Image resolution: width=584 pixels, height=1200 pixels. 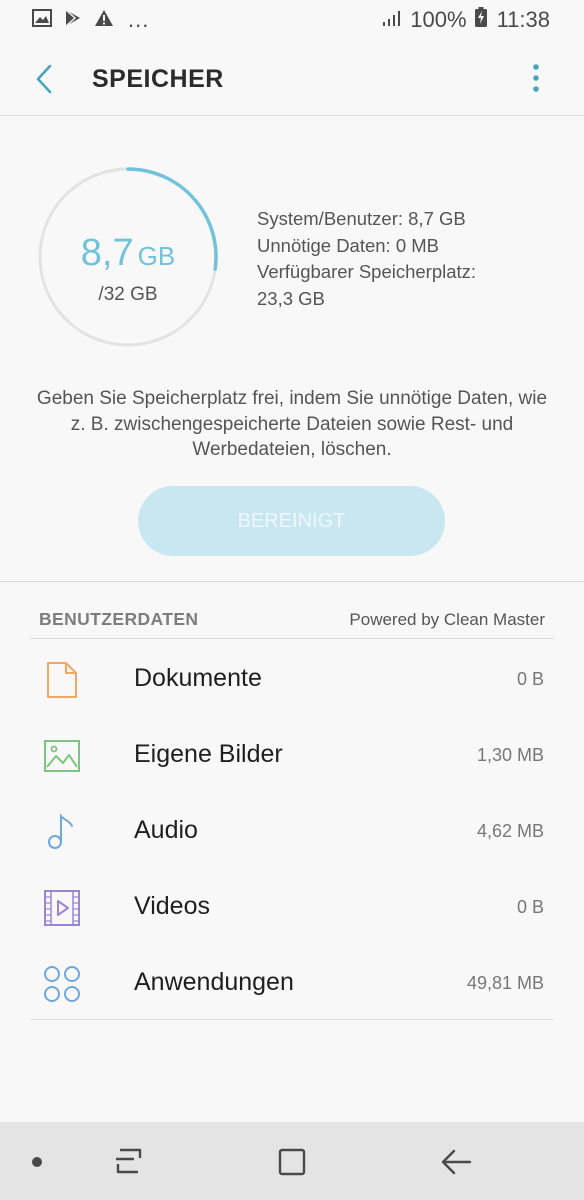 I want to click on used-storage-unit: GB, so click(x=156, y=256).